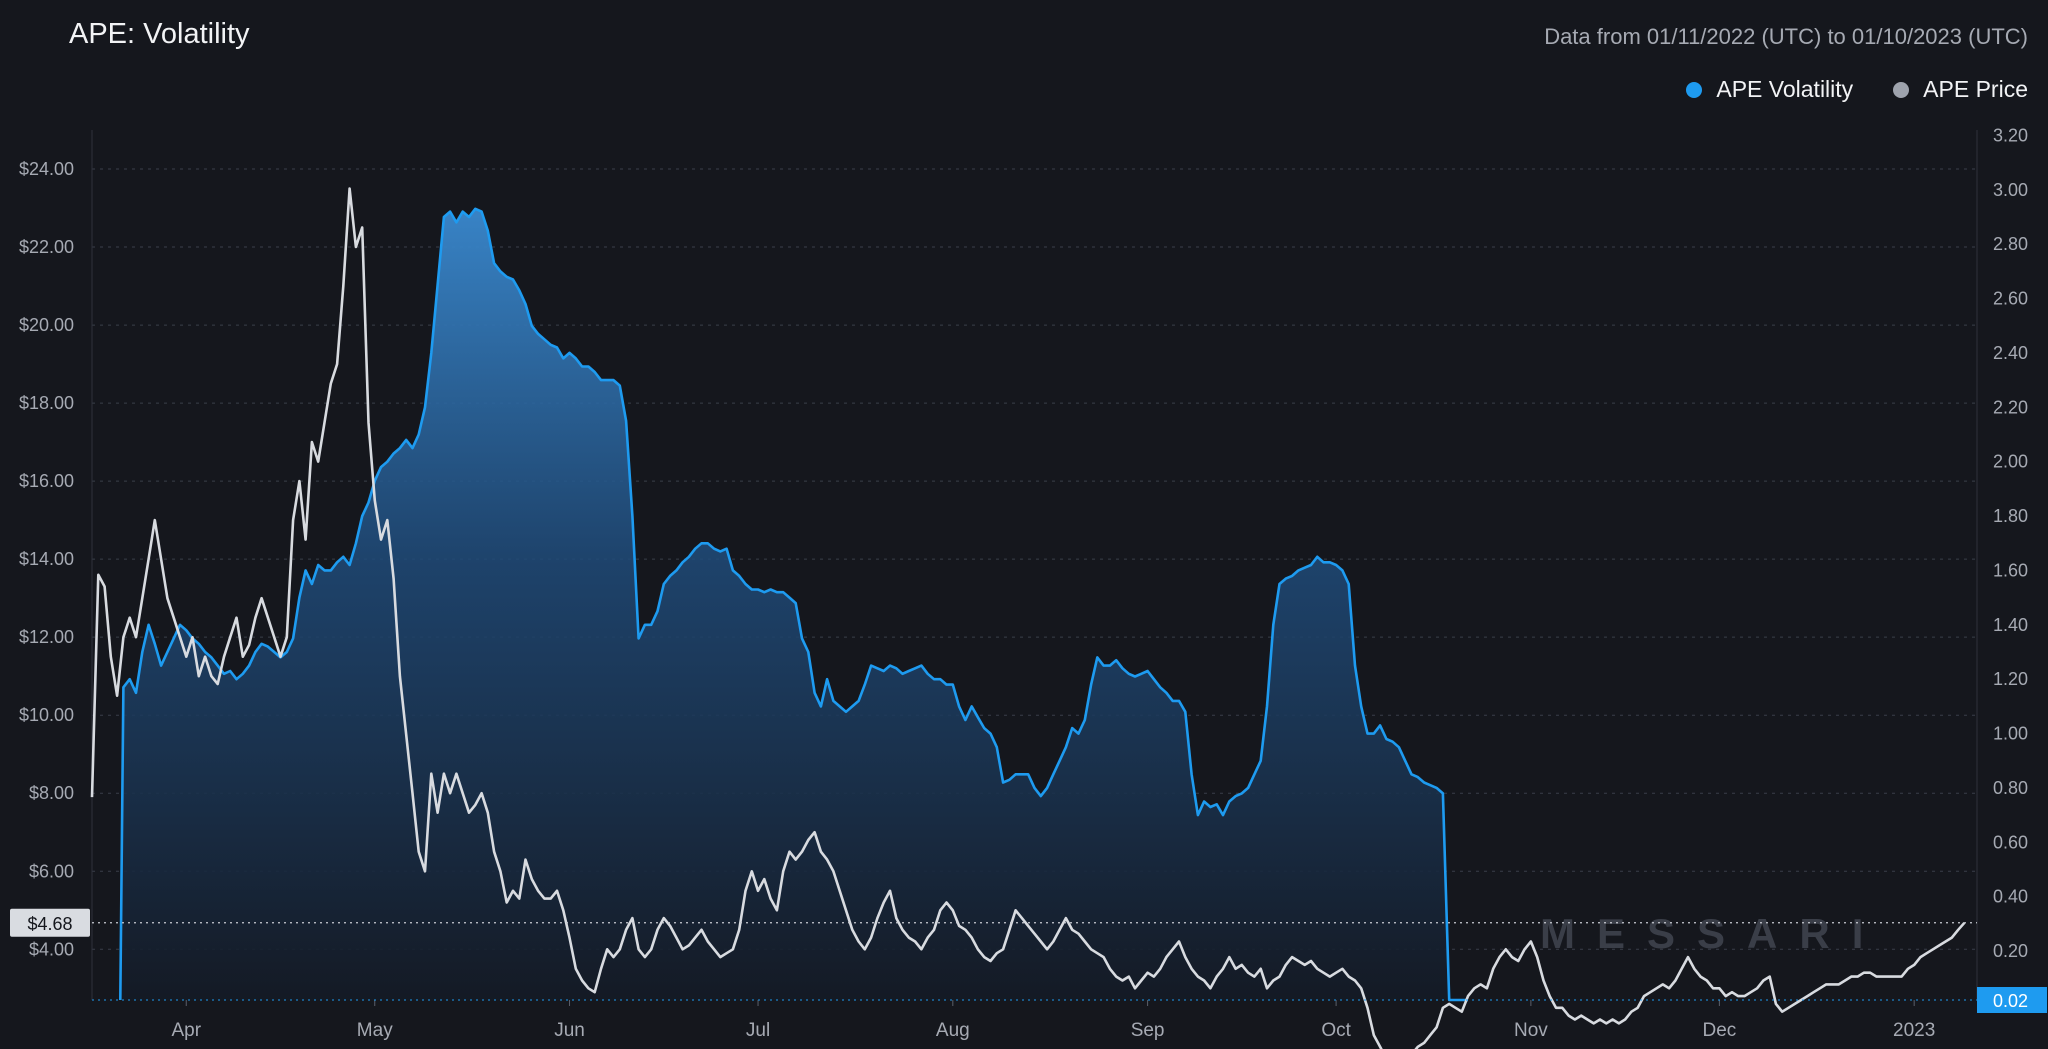 The image size is (2048, 1049). I want to click on right-tick-label: 0.40, so click(2010, 897).